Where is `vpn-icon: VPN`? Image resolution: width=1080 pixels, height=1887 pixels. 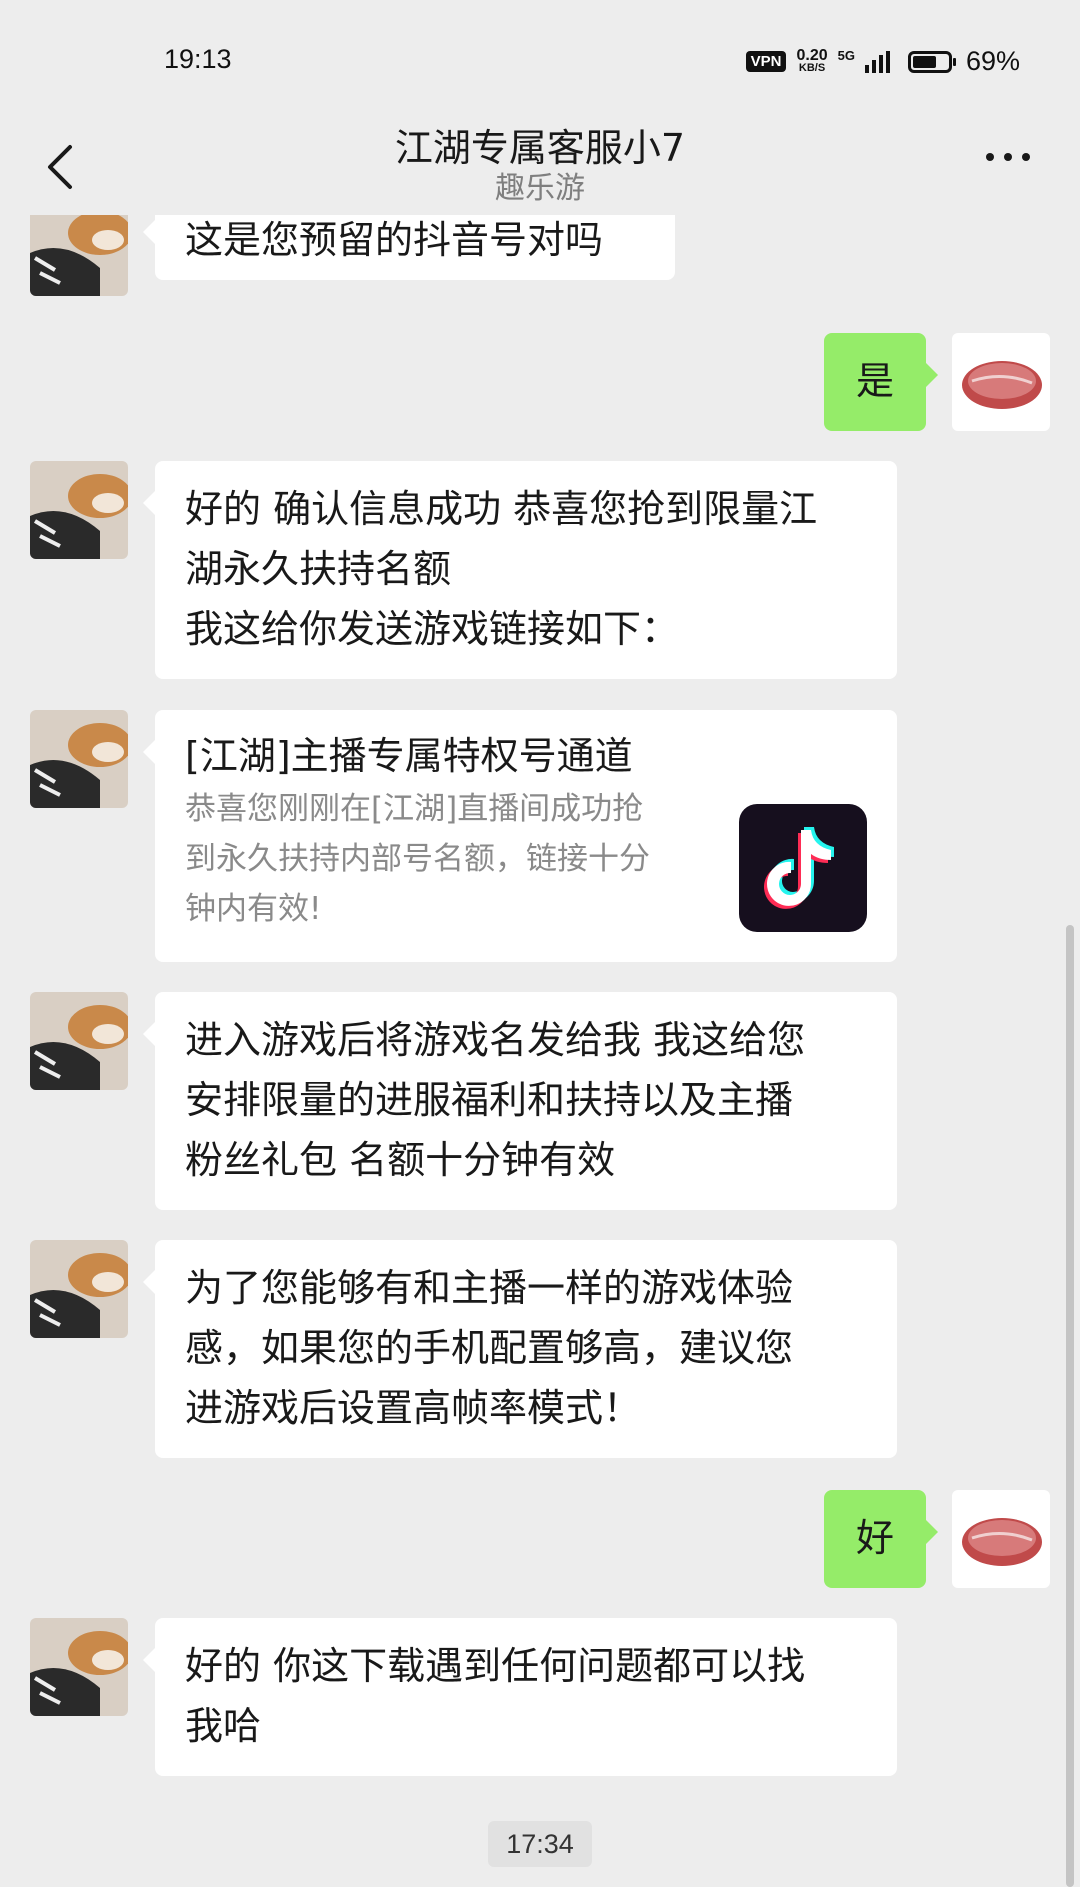
vpn-icon: VPN is located at coordinates (766, 61).